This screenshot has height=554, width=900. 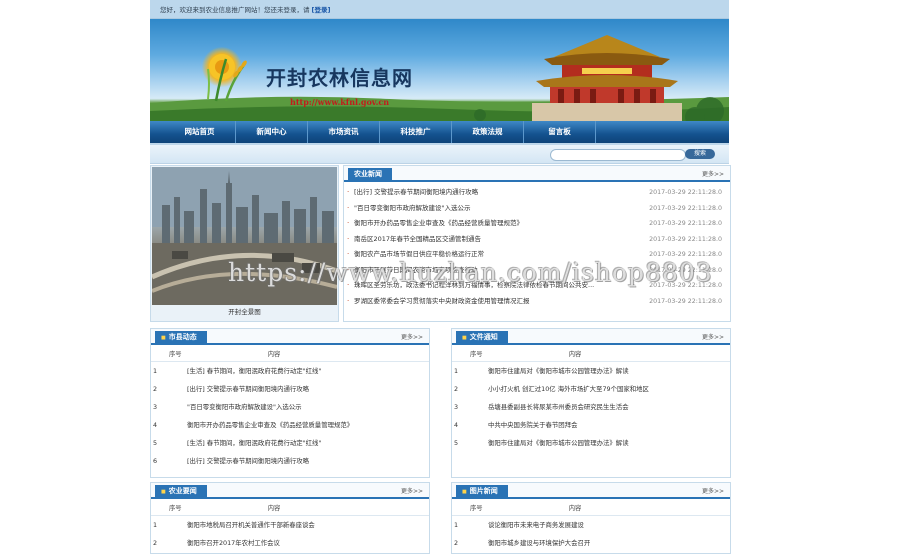 What do you see at coordinates (290, 543) in the screenshot?
I see `table-row: 2 衡阳市召开2017年农村工作会议` at bounding box center [290, 543].